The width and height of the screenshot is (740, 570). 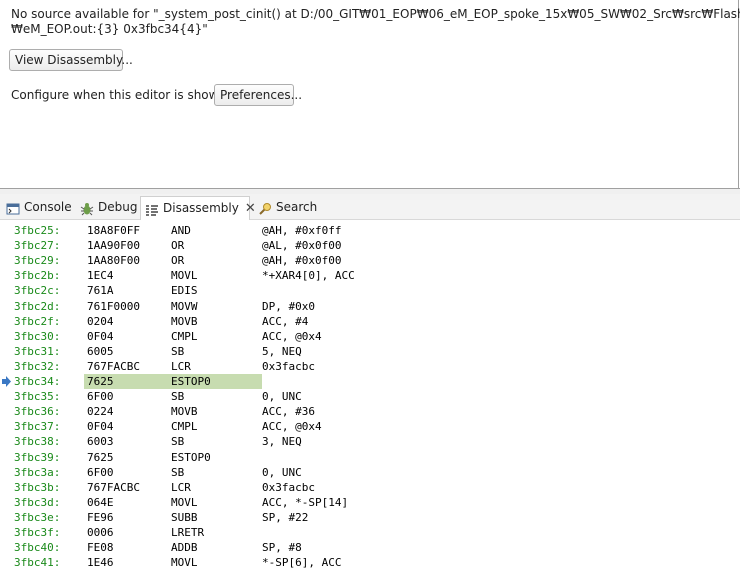 I want to click on disassembly-row: 3fbc2d: 761F0000 MOVW DP, #0x0, so click(x=370, y=306).